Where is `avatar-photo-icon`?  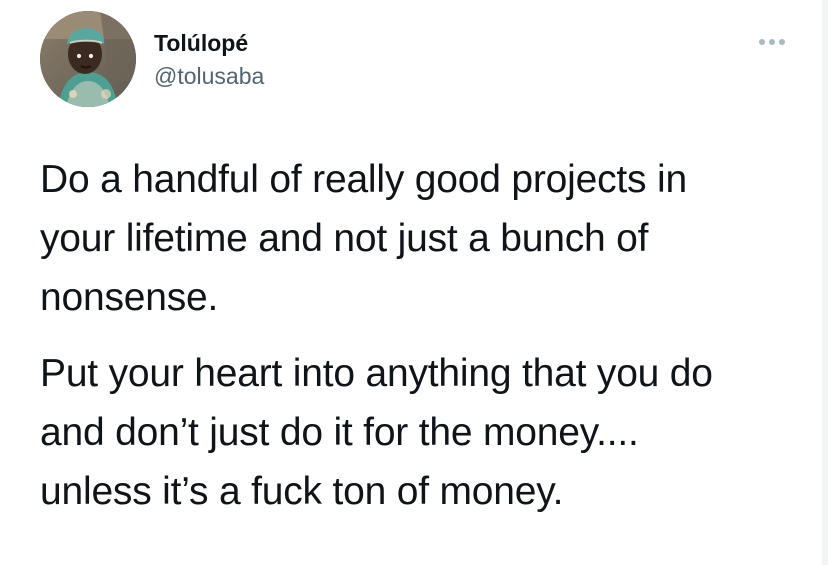 avatar-photo-icon is located at coordinates (88, 59).